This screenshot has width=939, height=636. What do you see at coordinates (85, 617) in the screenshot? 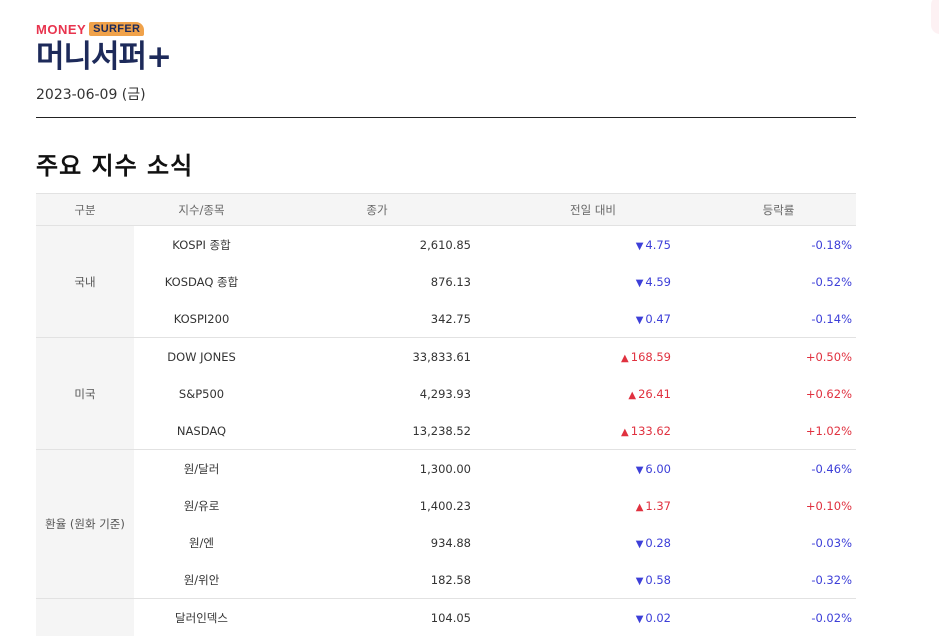
I see `category-cell` at bounding box center [85, 617].